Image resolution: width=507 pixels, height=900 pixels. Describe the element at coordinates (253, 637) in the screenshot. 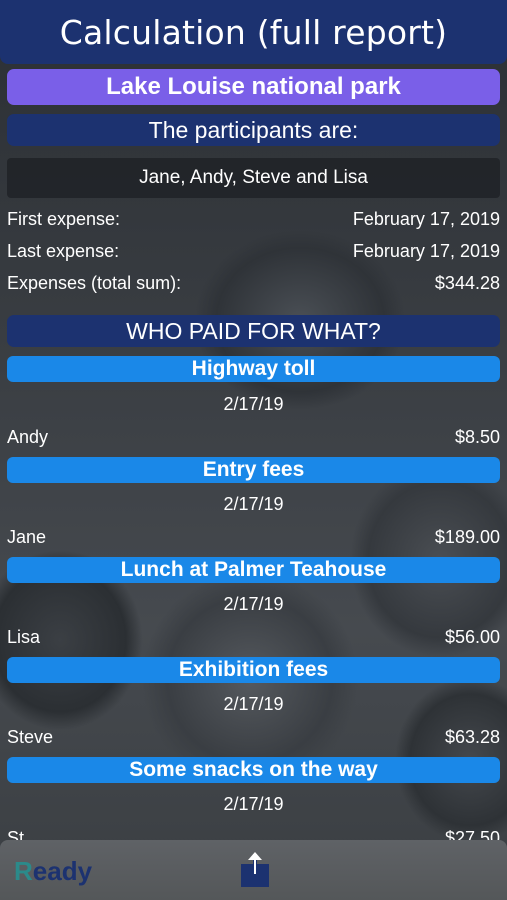

I see `expense-payer-row: Lisa $56.00` at that location.